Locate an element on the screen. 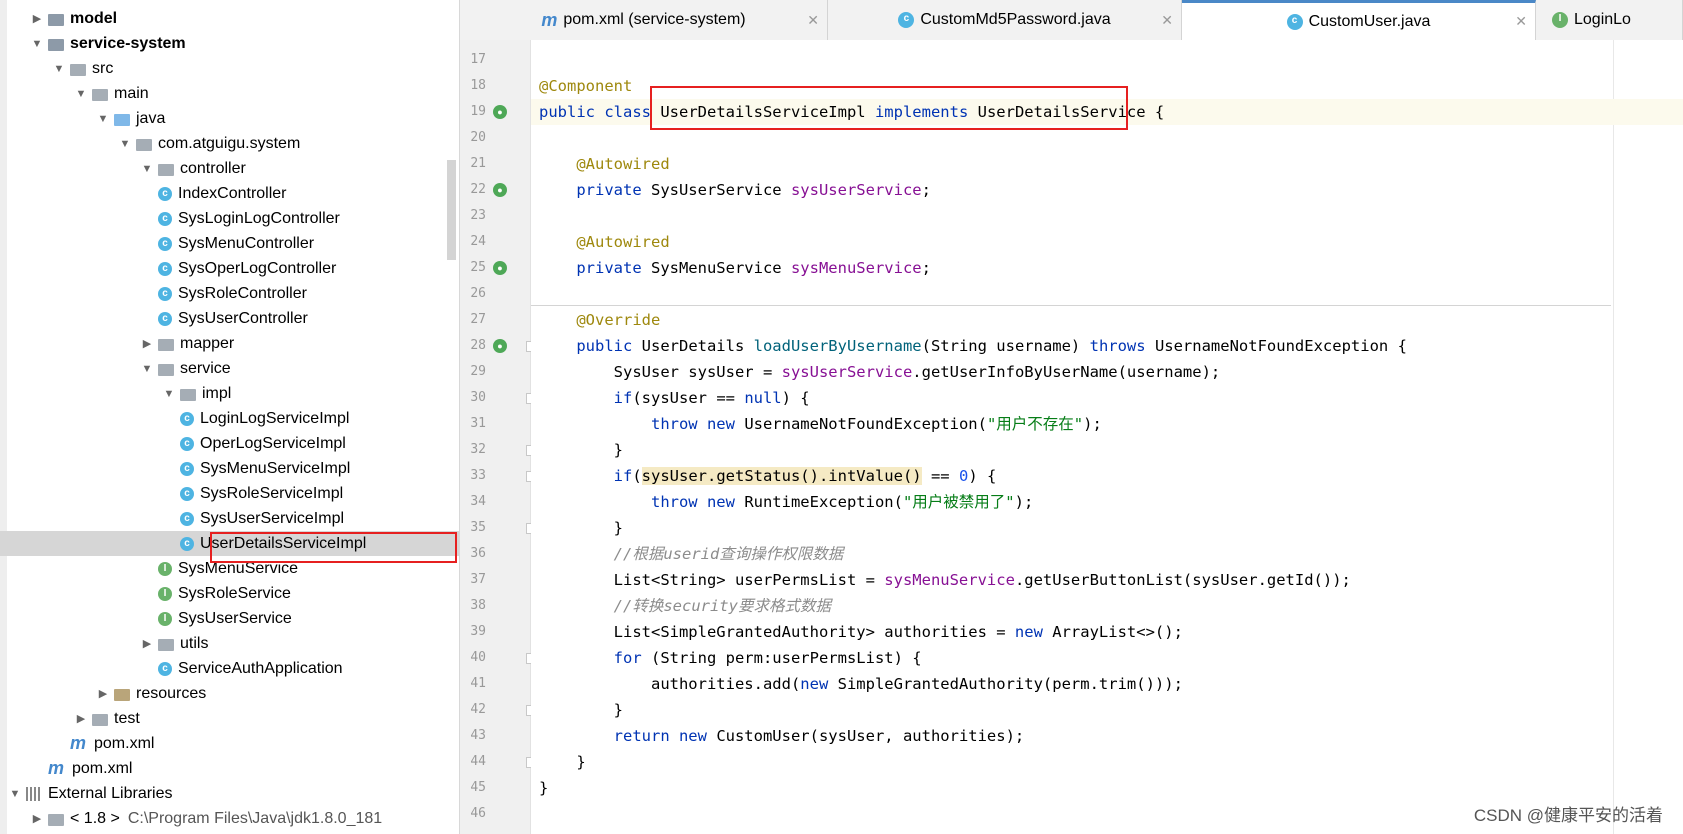  tree-item-src: ▼ src is located at coordinates (229, 68).